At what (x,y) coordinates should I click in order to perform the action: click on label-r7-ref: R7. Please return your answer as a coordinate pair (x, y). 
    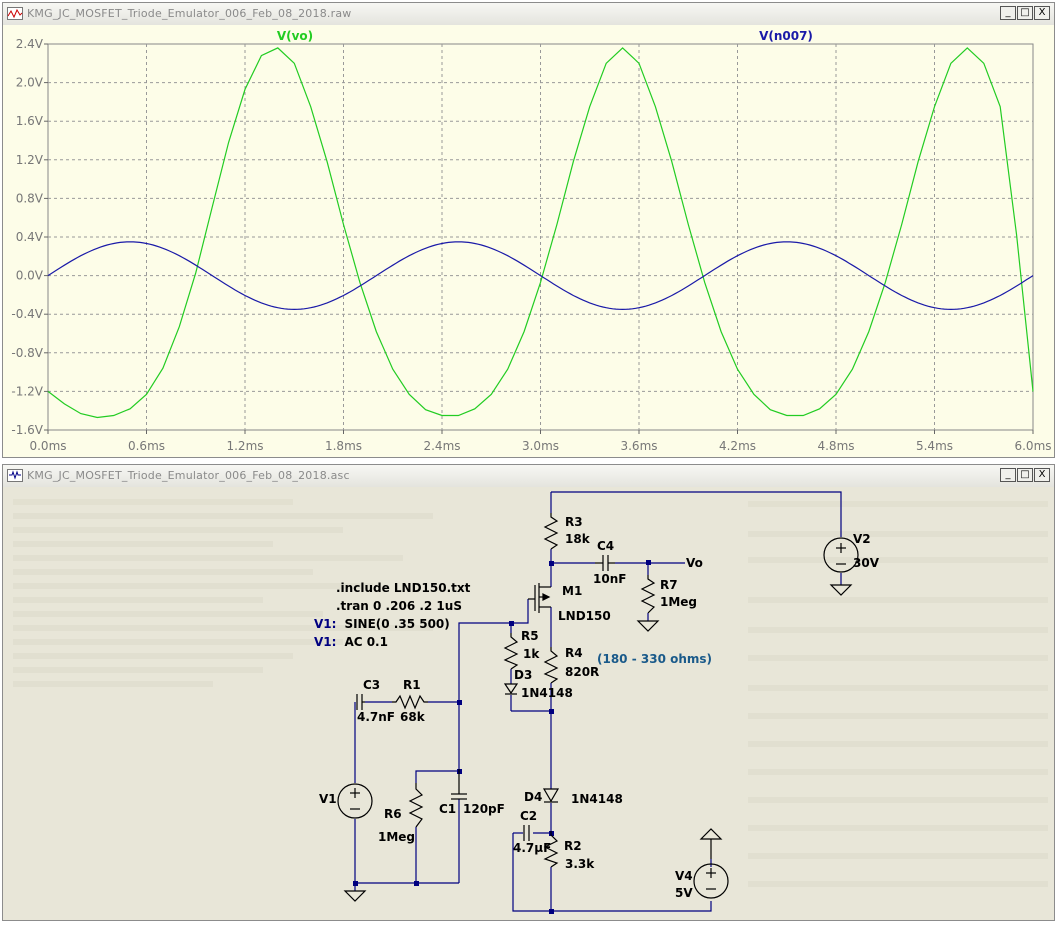
    Looking at the image, I should click on (669, 585).